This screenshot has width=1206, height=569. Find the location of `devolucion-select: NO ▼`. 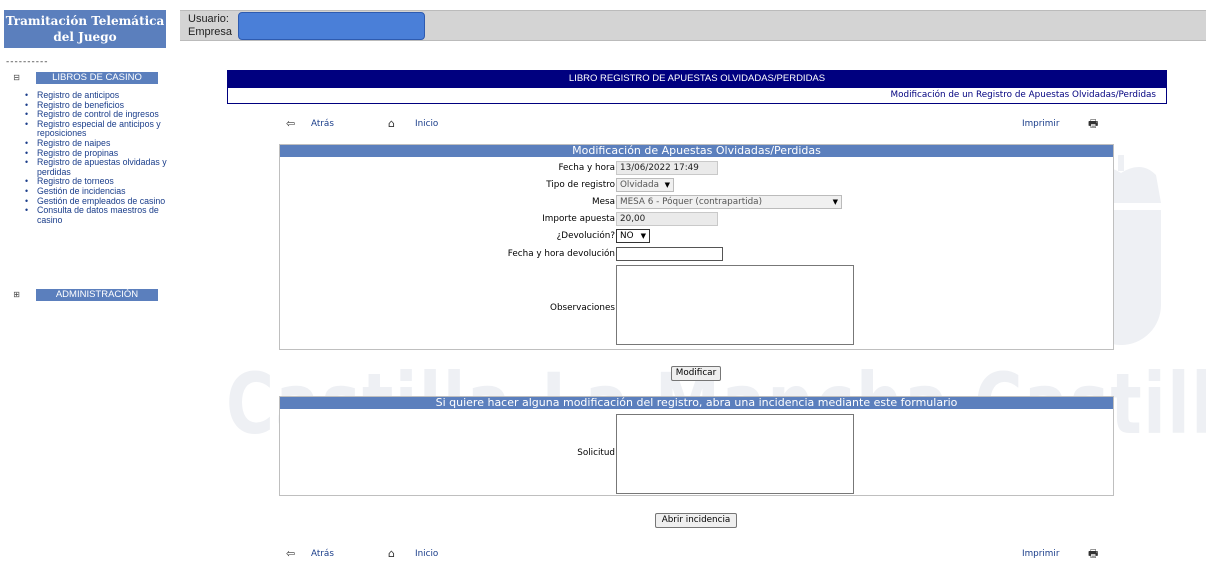

devolucion-select: NO ▼ is located at coordinates (633, 236).